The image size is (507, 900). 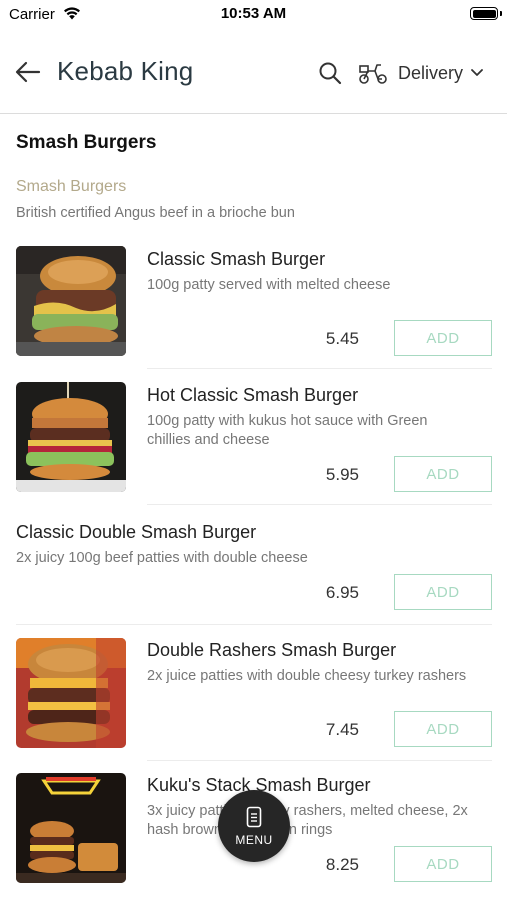 I want to click on status-bar: Carrier 10:53 AM, so click(x=253, y=15).